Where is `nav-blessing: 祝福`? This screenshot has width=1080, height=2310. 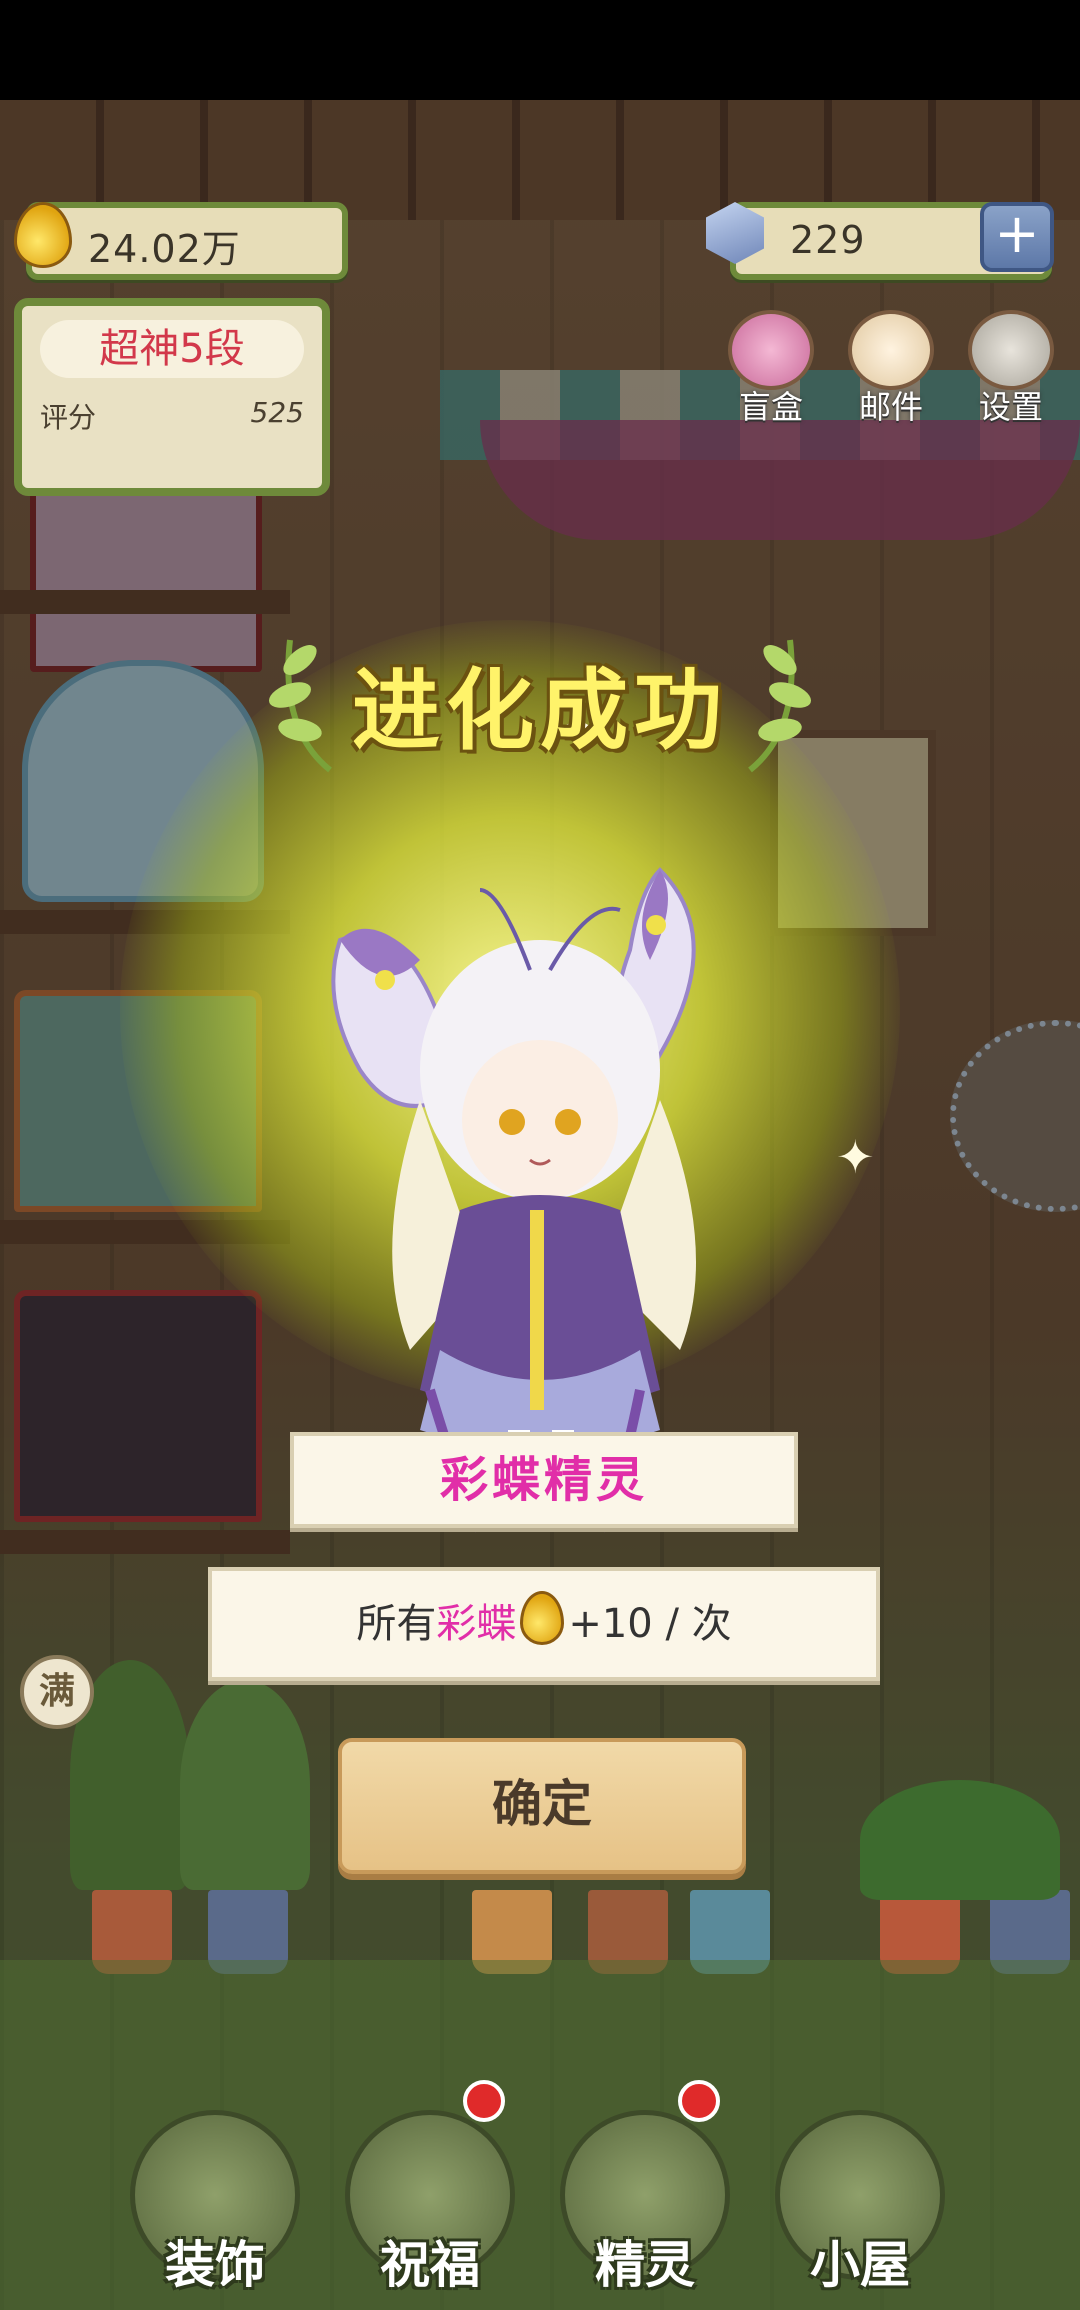 nav-blessing: 祝福 is located at coordinates (430, 2187).